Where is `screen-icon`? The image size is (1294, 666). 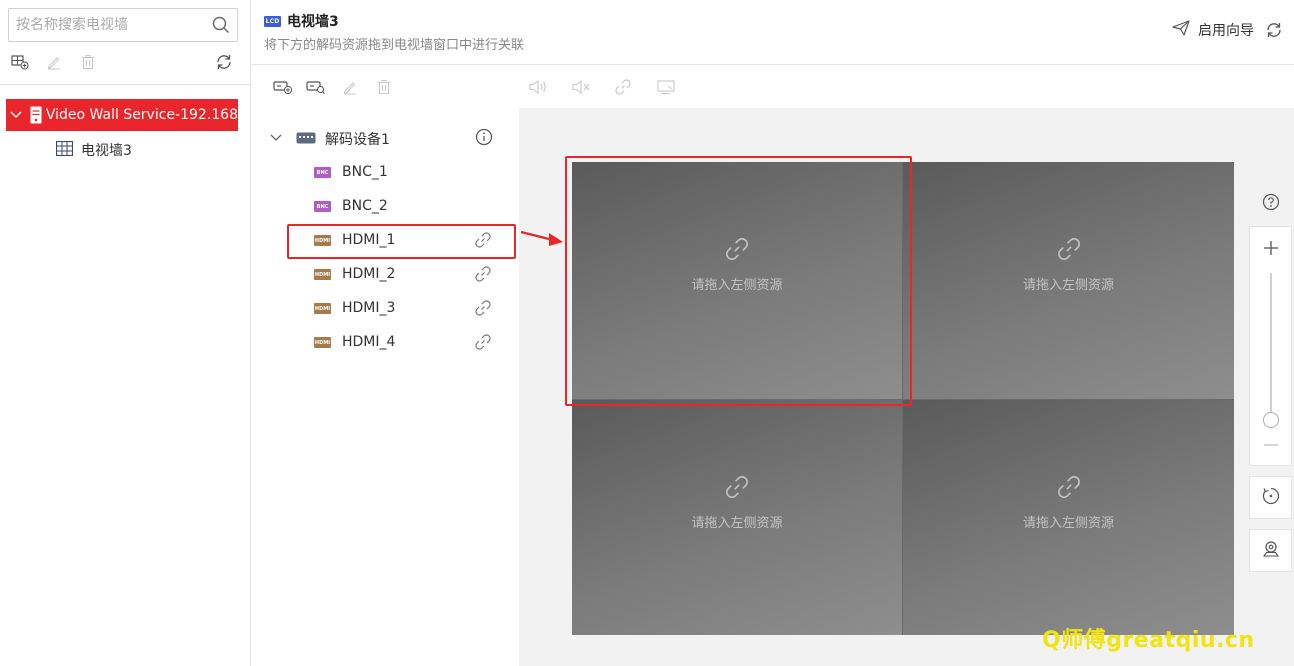
screen-icon is located at coordinates (666, 87).